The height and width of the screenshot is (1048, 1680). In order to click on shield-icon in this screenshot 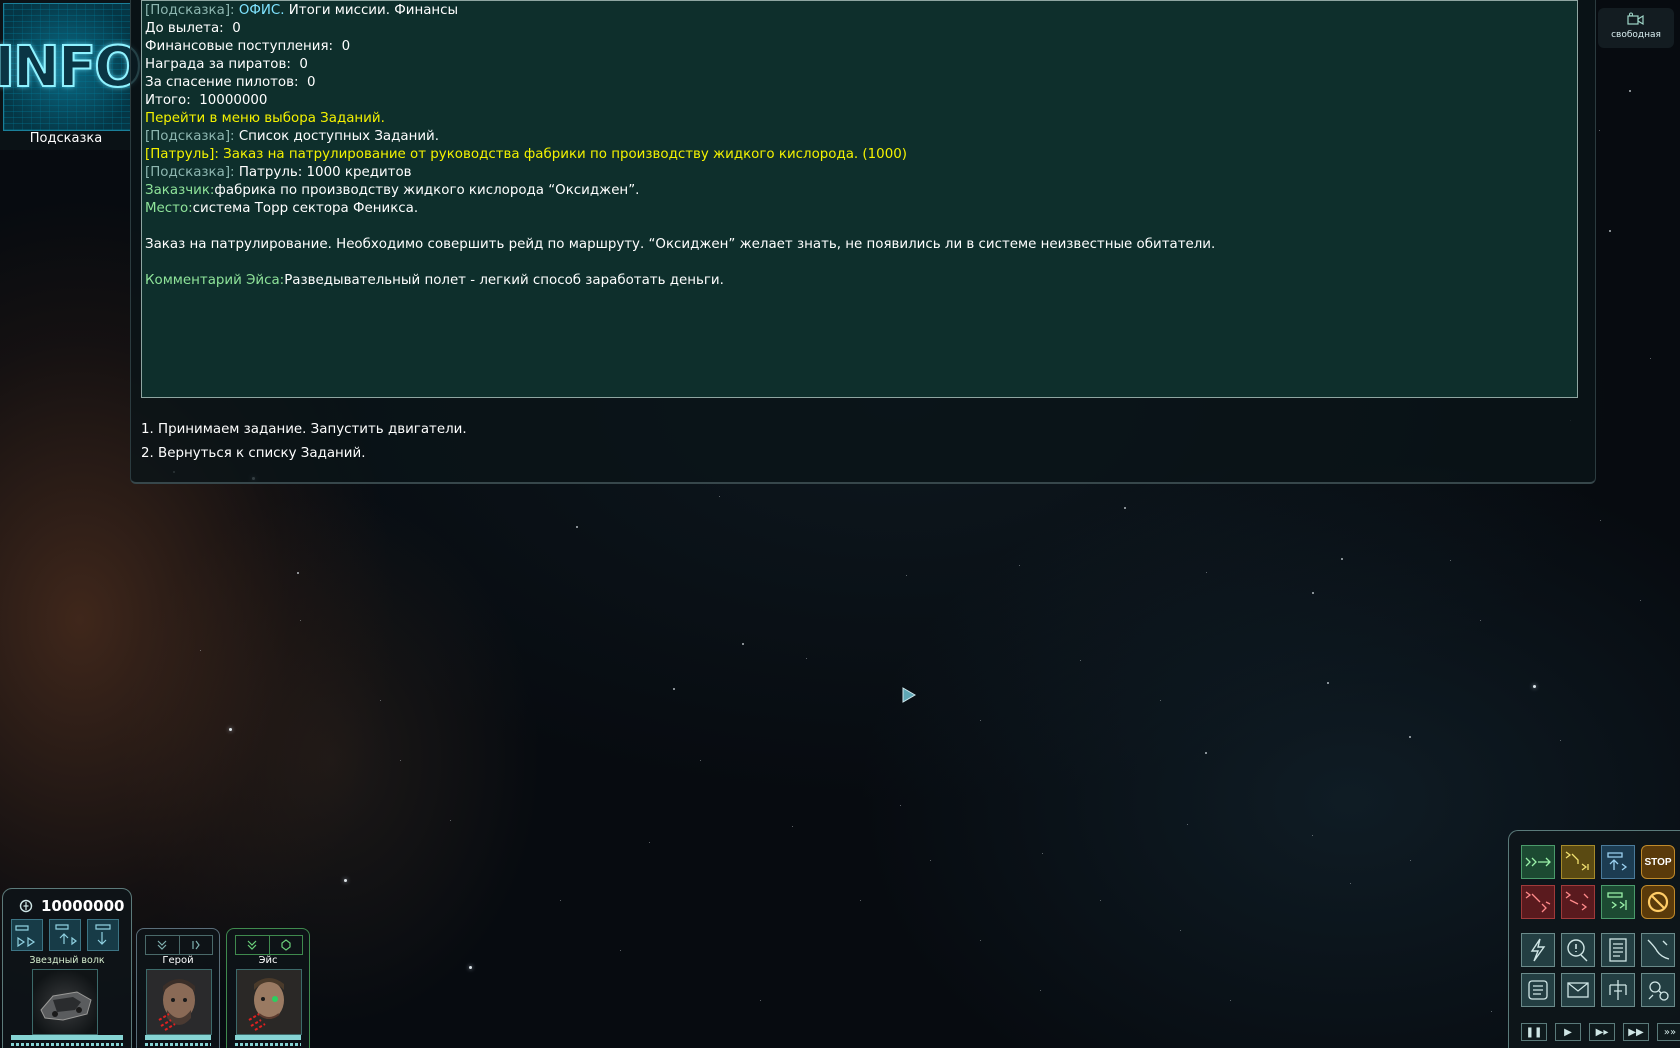, I will do `click(286, 945)`.